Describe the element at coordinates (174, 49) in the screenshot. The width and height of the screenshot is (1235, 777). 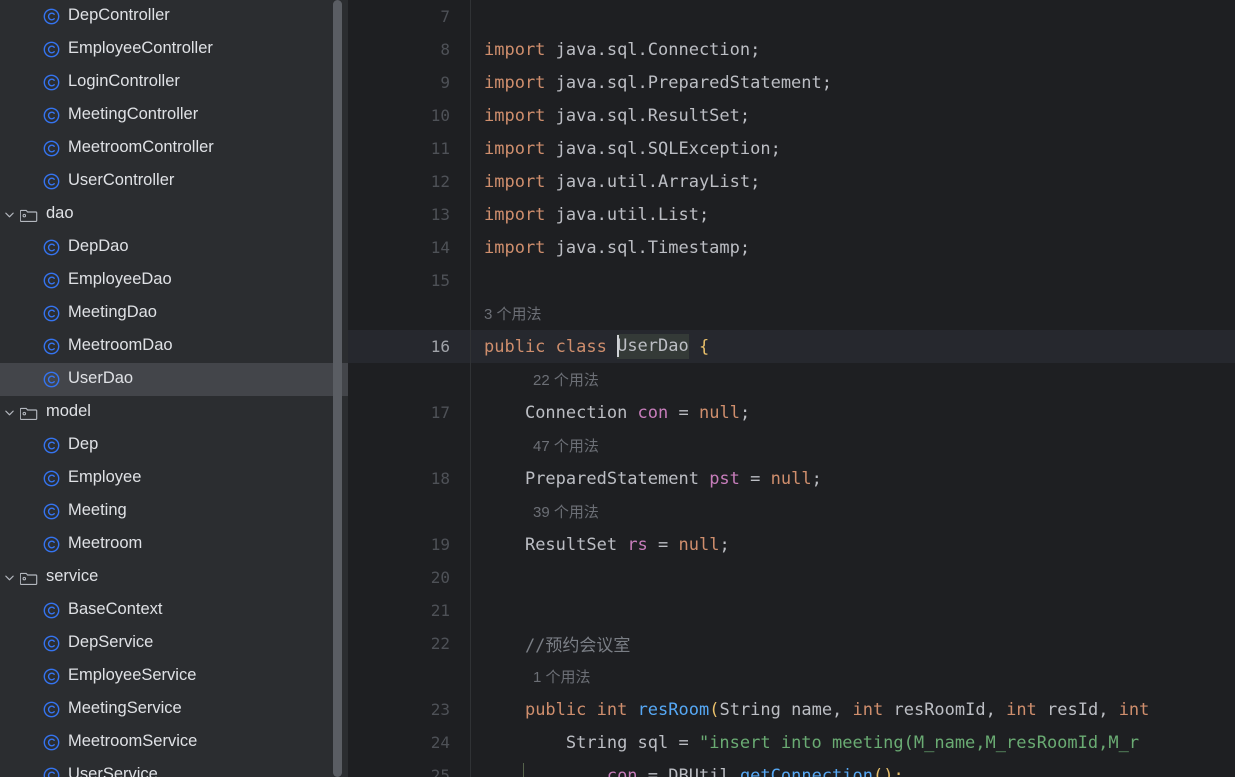
I see `tree-item-employeecontroller: EmployeeController` at that location.